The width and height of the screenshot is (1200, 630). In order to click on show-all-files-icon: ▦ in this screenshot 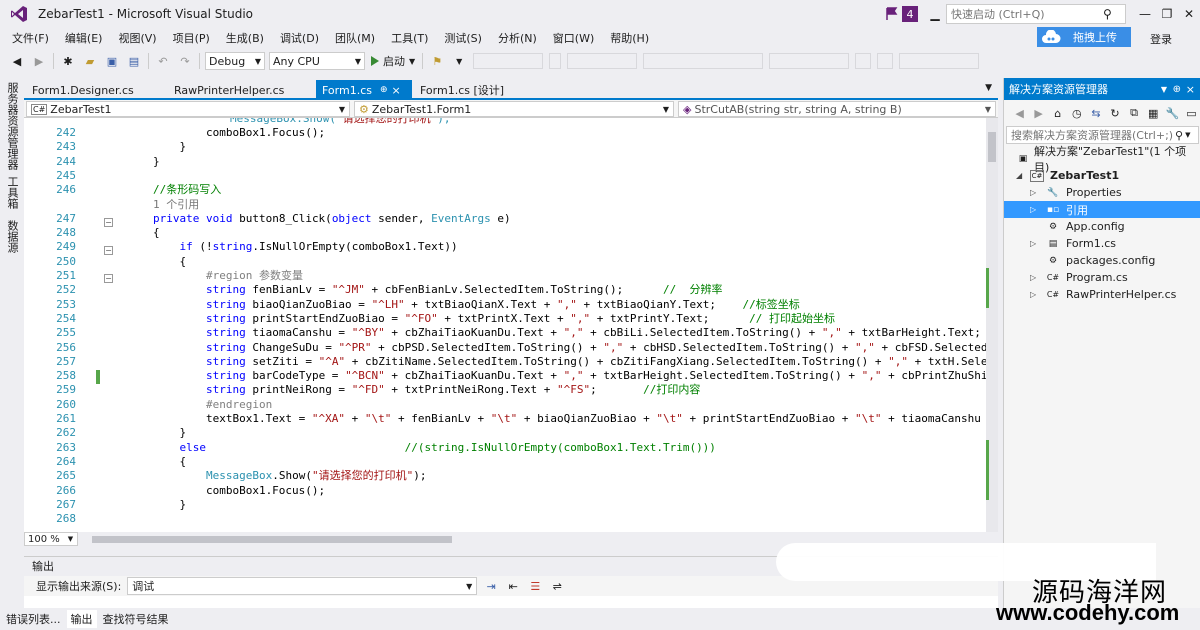, I will do `click(1153, 113)`.